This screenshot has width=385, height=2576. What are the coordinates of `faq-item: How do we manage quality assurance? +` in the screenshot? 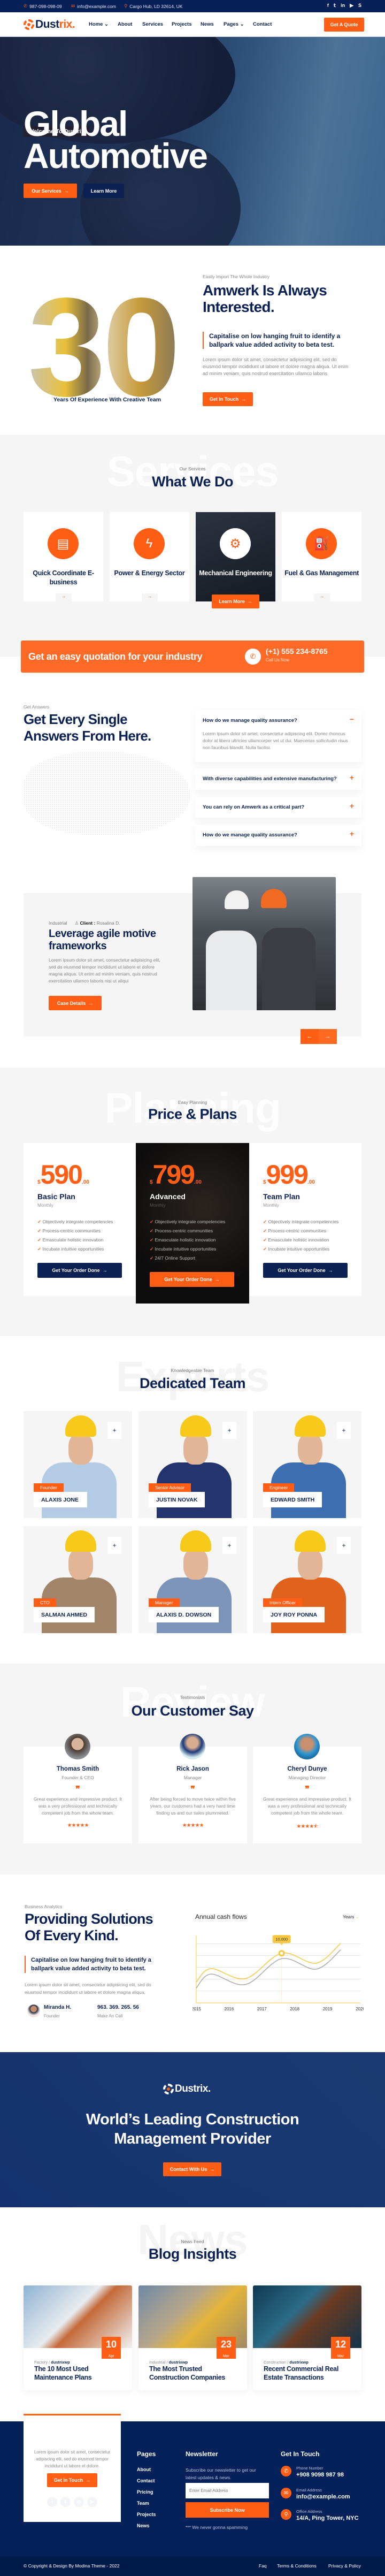 It's located at (278, 835).